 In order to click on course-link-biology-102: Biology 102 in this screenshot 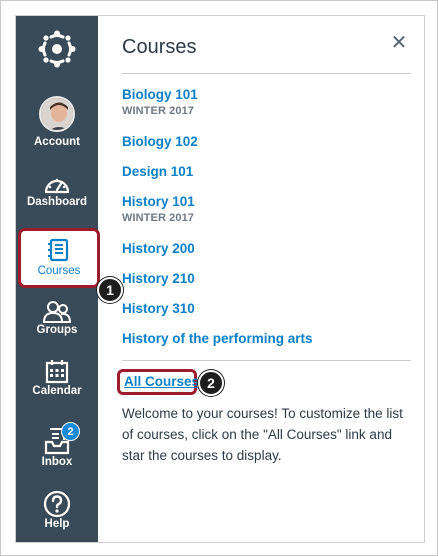, I will do `click(160, 141)`.